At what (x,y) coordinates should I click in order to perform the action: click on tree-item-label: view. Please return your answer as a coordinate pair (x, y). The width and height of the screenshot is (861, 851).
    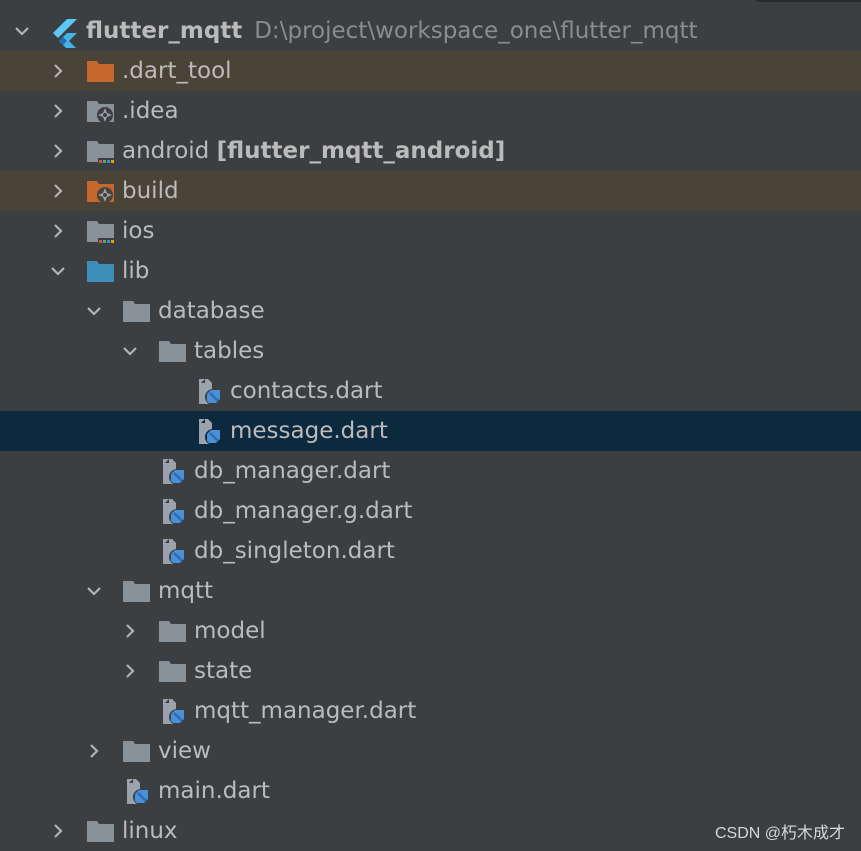
    Looking at the image, I should click on (184, 751).